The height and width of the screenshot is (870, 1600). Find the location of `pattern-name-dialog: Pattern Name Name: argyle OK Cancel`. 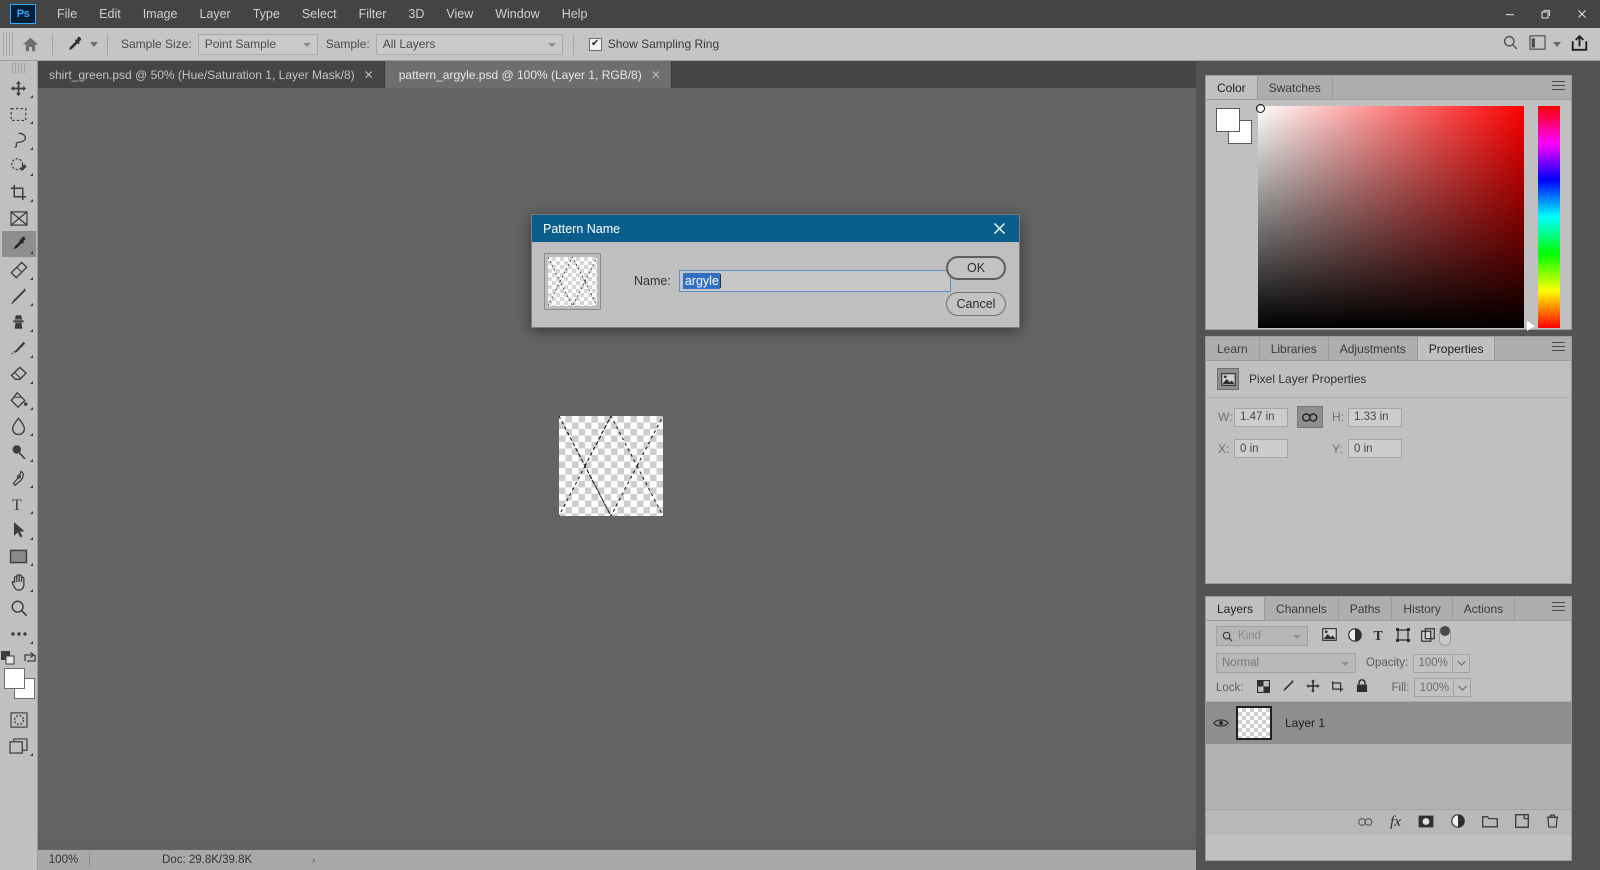

pattern-name-dialog: Pattern Name Name: argyle OK Cancel is located at coordinates (775, 271).